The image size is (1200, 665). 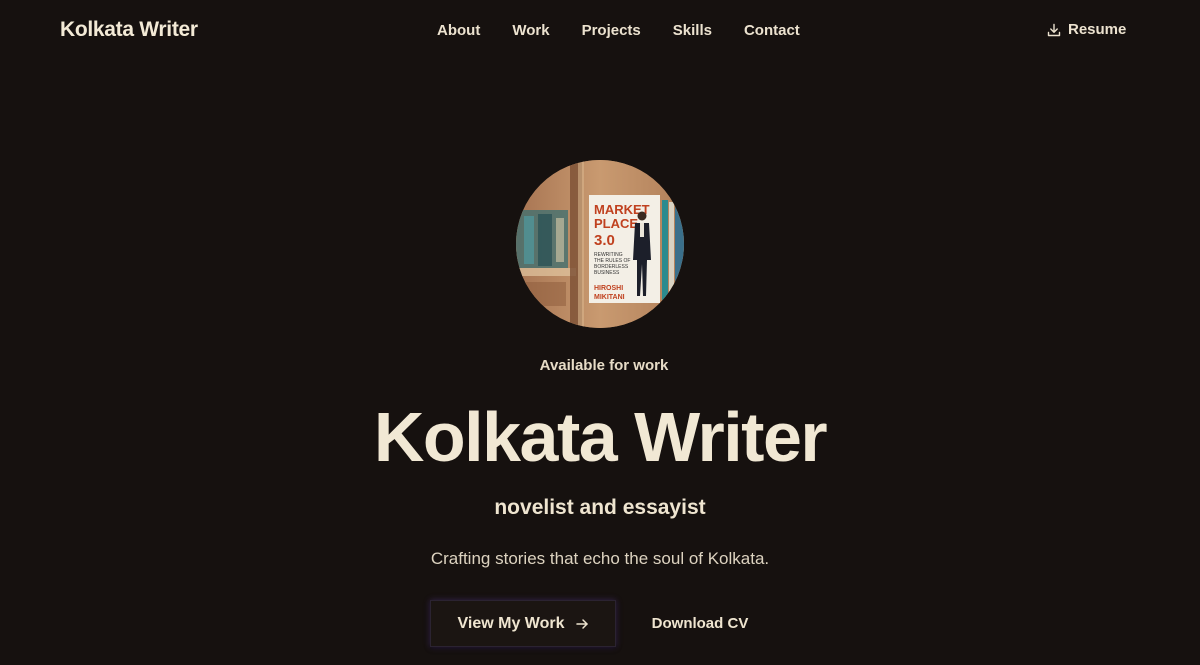 I want to click on nav-link-skills: Skills, so click(x=692, y=30).